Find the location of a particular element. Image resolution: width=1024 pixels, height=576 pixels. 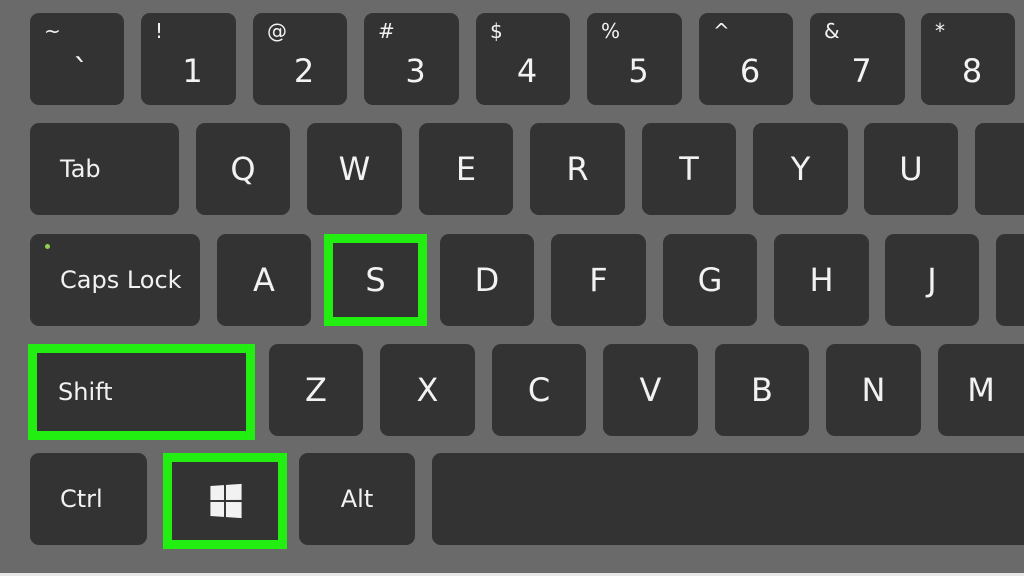

key-label: J is located at coordinates (932, 280).